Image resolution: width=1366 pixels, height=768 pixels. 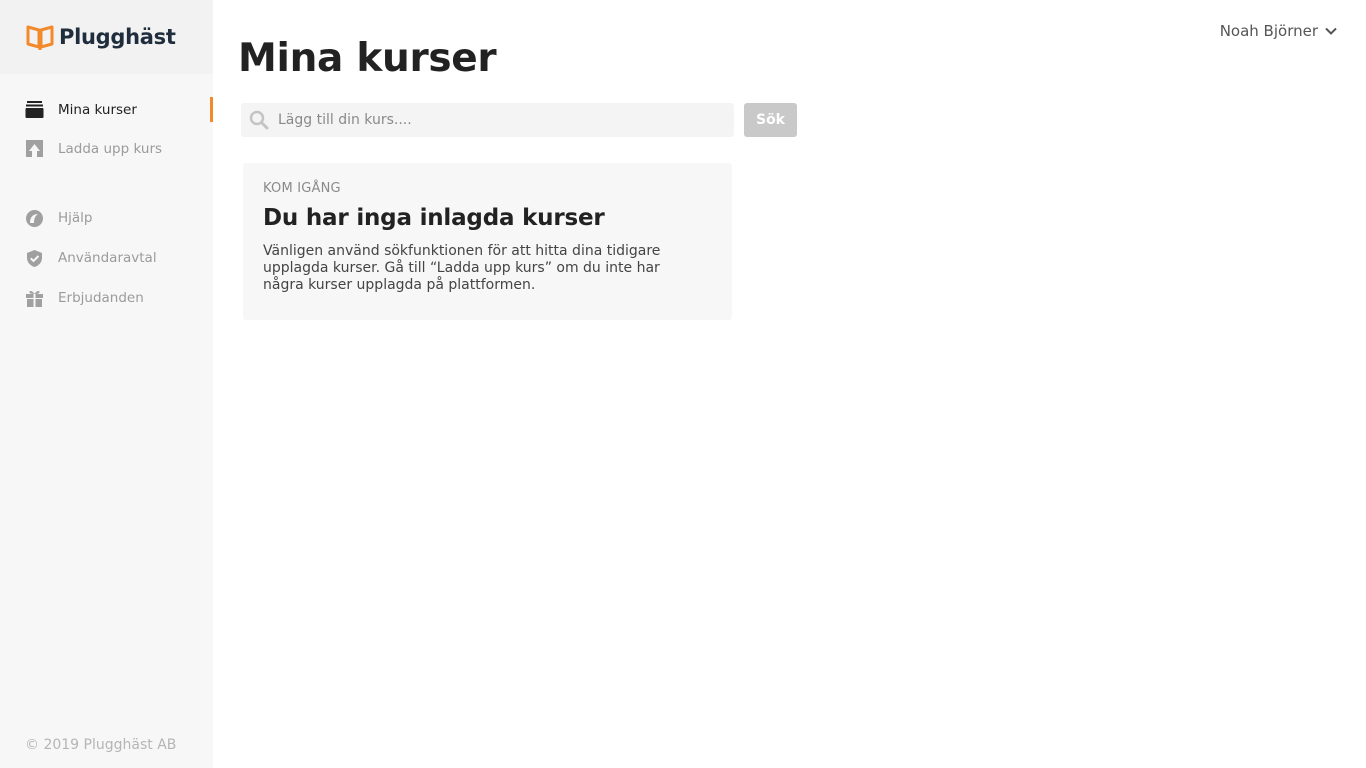 I want to click on search-input, so click(x=506, y=120).